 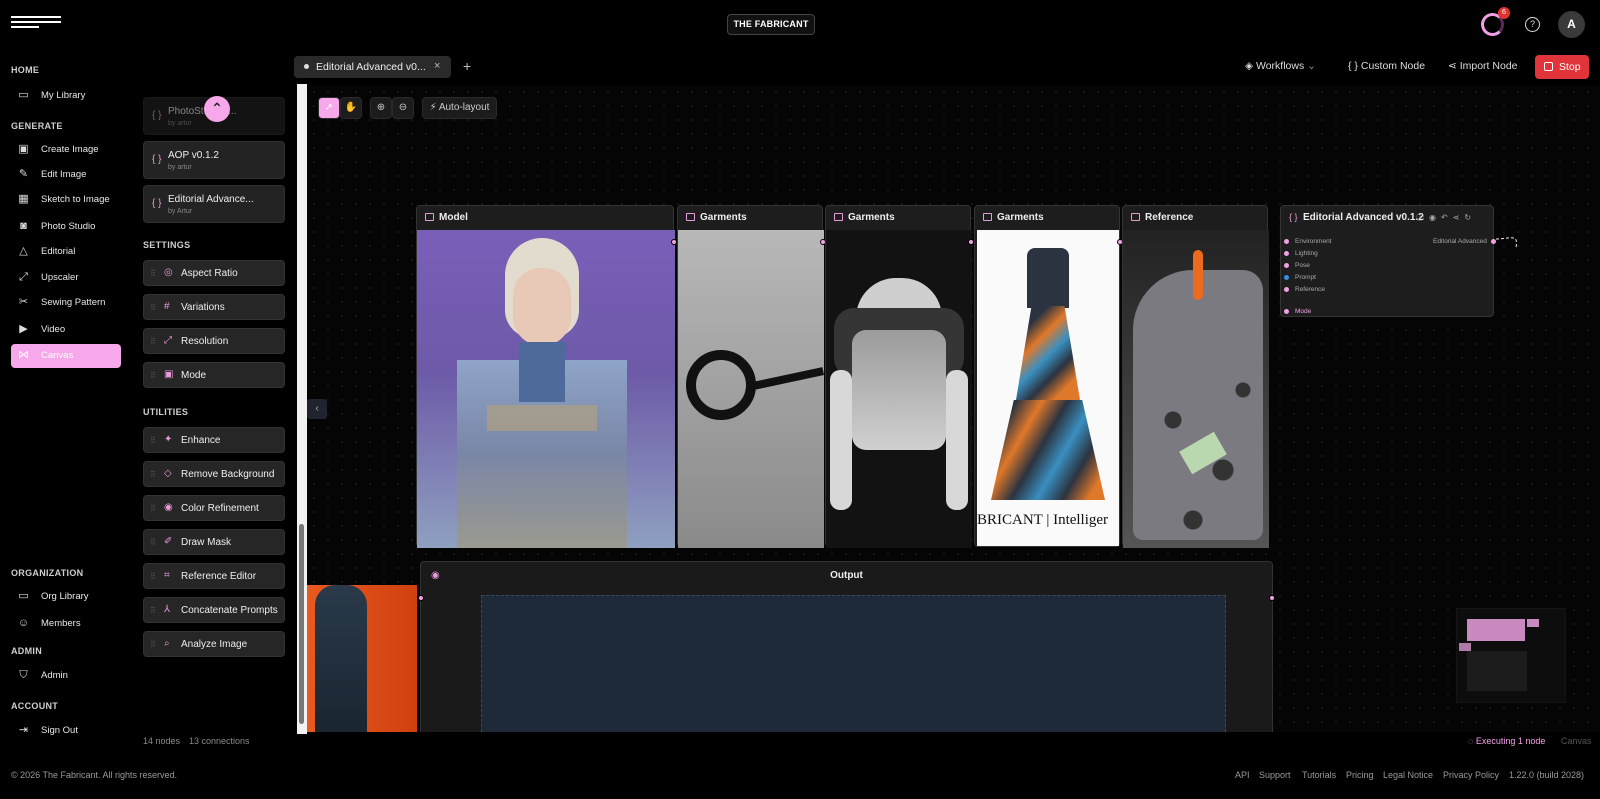 What do you see at coordinates (66, 330) in the screenshot?
I see `nav-item-video: ▶ Video` at bounding box center [66, 330].